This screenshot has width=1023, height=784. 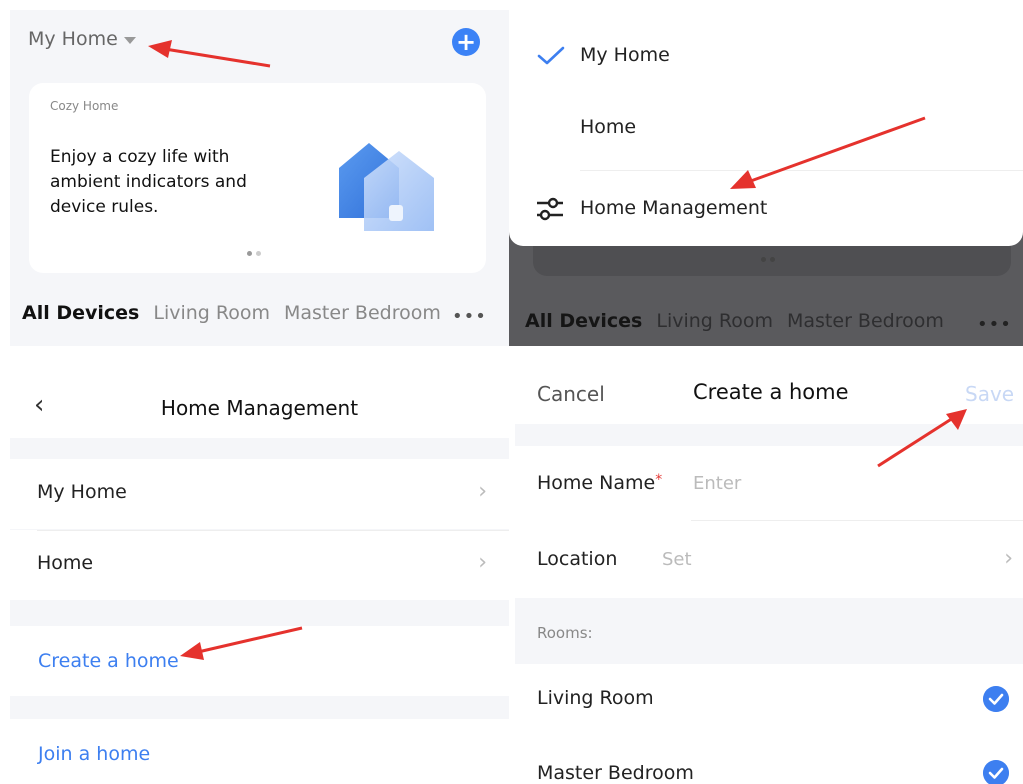 What do you see at coordinates (615, 773) in the screenshot?
I see `room-label: Master Bedroom` at bounding box center [615, 773].